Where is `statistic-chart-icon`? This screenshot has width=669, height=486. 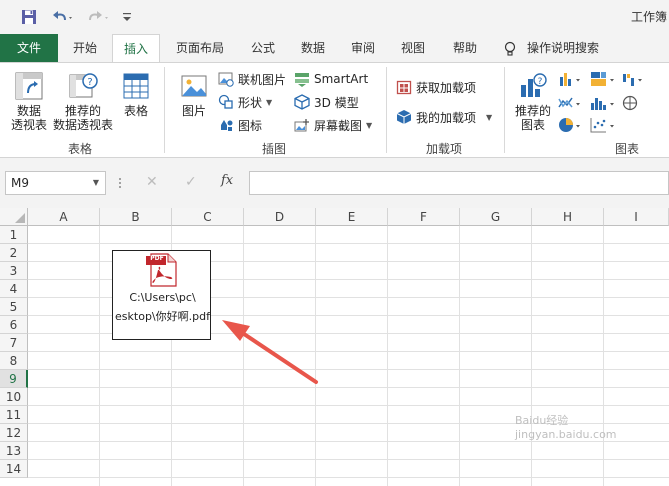
statistic-chart-icon is located at coordinates (602, 104).